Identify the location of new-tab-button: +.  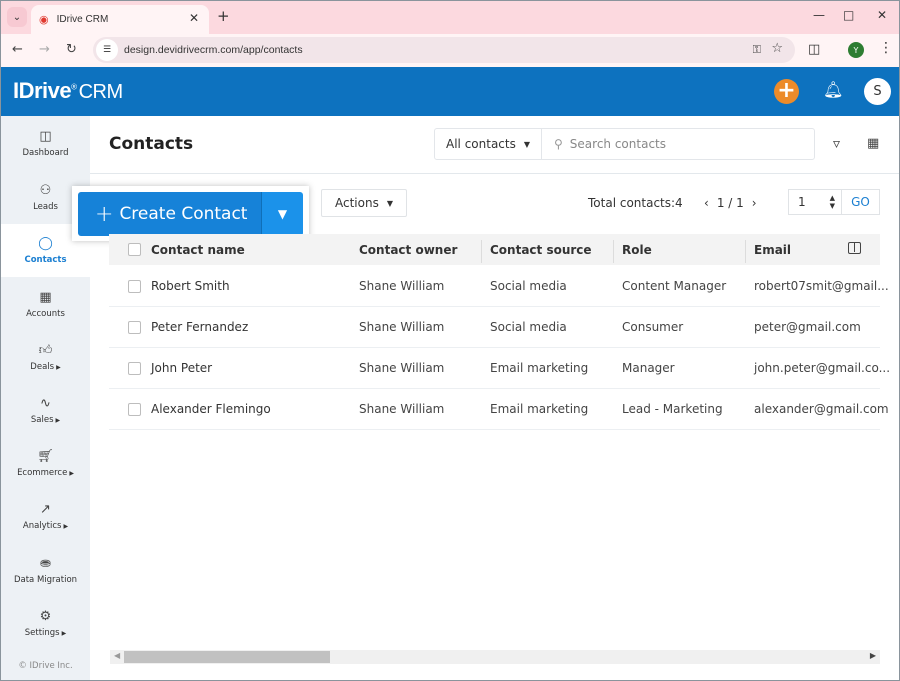
(223, 16).